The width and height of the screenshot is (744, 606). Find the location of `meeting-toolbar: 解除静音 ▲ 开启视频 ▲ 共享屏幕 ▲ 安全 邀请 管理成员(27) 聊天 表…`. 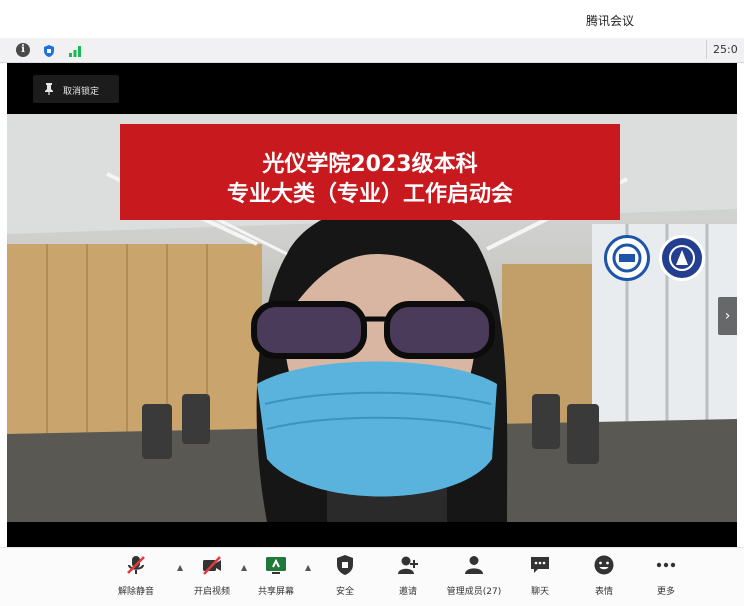

meeting-toolbar: 解除静音 ▲ 开启视频 ▲ 共享屏幕 ▲ 安全 邀请 管理成员(27) 聊天 表… is located at coordinates (372, 576).